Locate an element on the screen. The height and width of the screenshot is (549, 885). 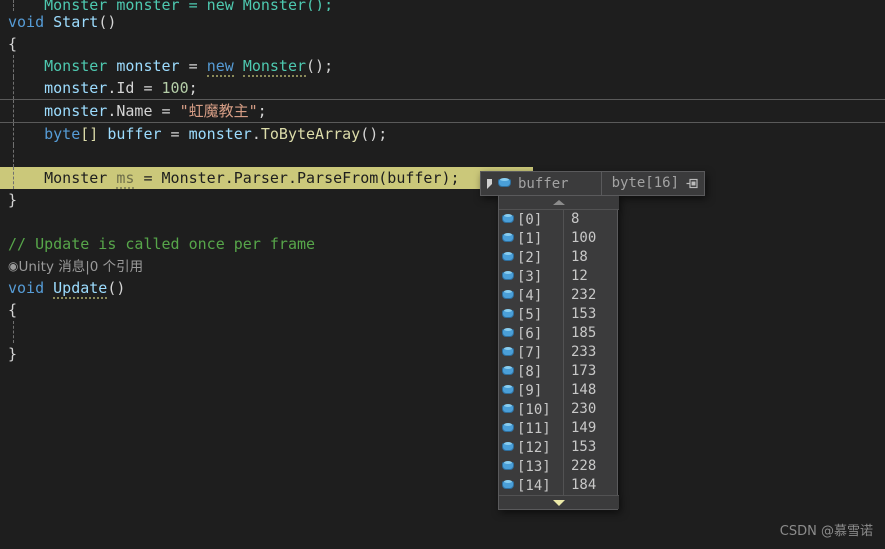
code-line-clipped: Monster monster = new Monster(); is located at coordinates (442, 5).